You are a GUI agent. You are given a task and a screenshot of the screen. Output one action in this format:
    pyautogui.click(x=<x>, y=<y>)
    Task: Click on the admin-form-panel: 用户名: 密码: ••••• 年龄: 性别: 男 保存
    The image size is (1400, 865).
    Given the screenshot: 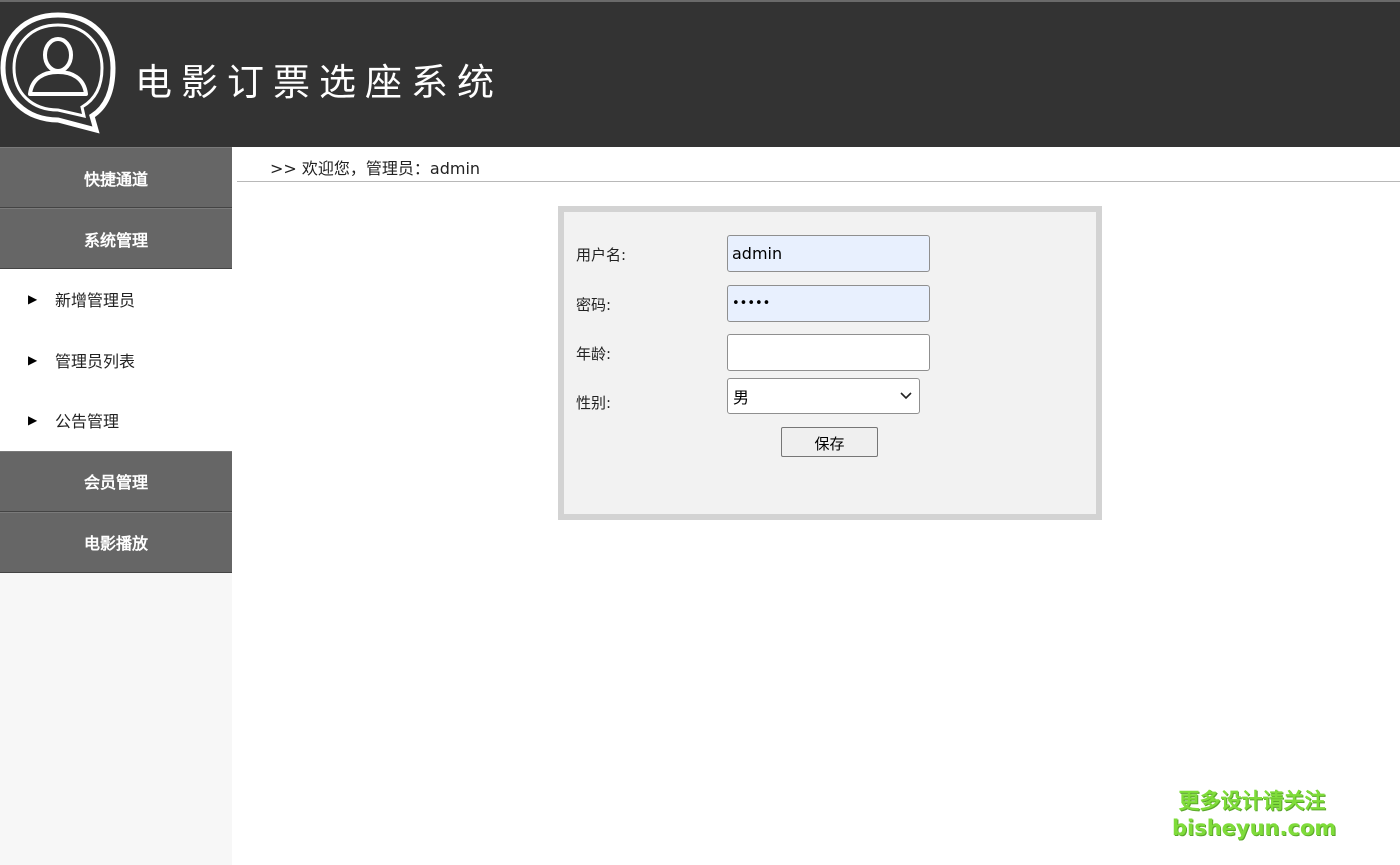 What is the action you would take?
    pyautogui.click(x=830, y=363)
    